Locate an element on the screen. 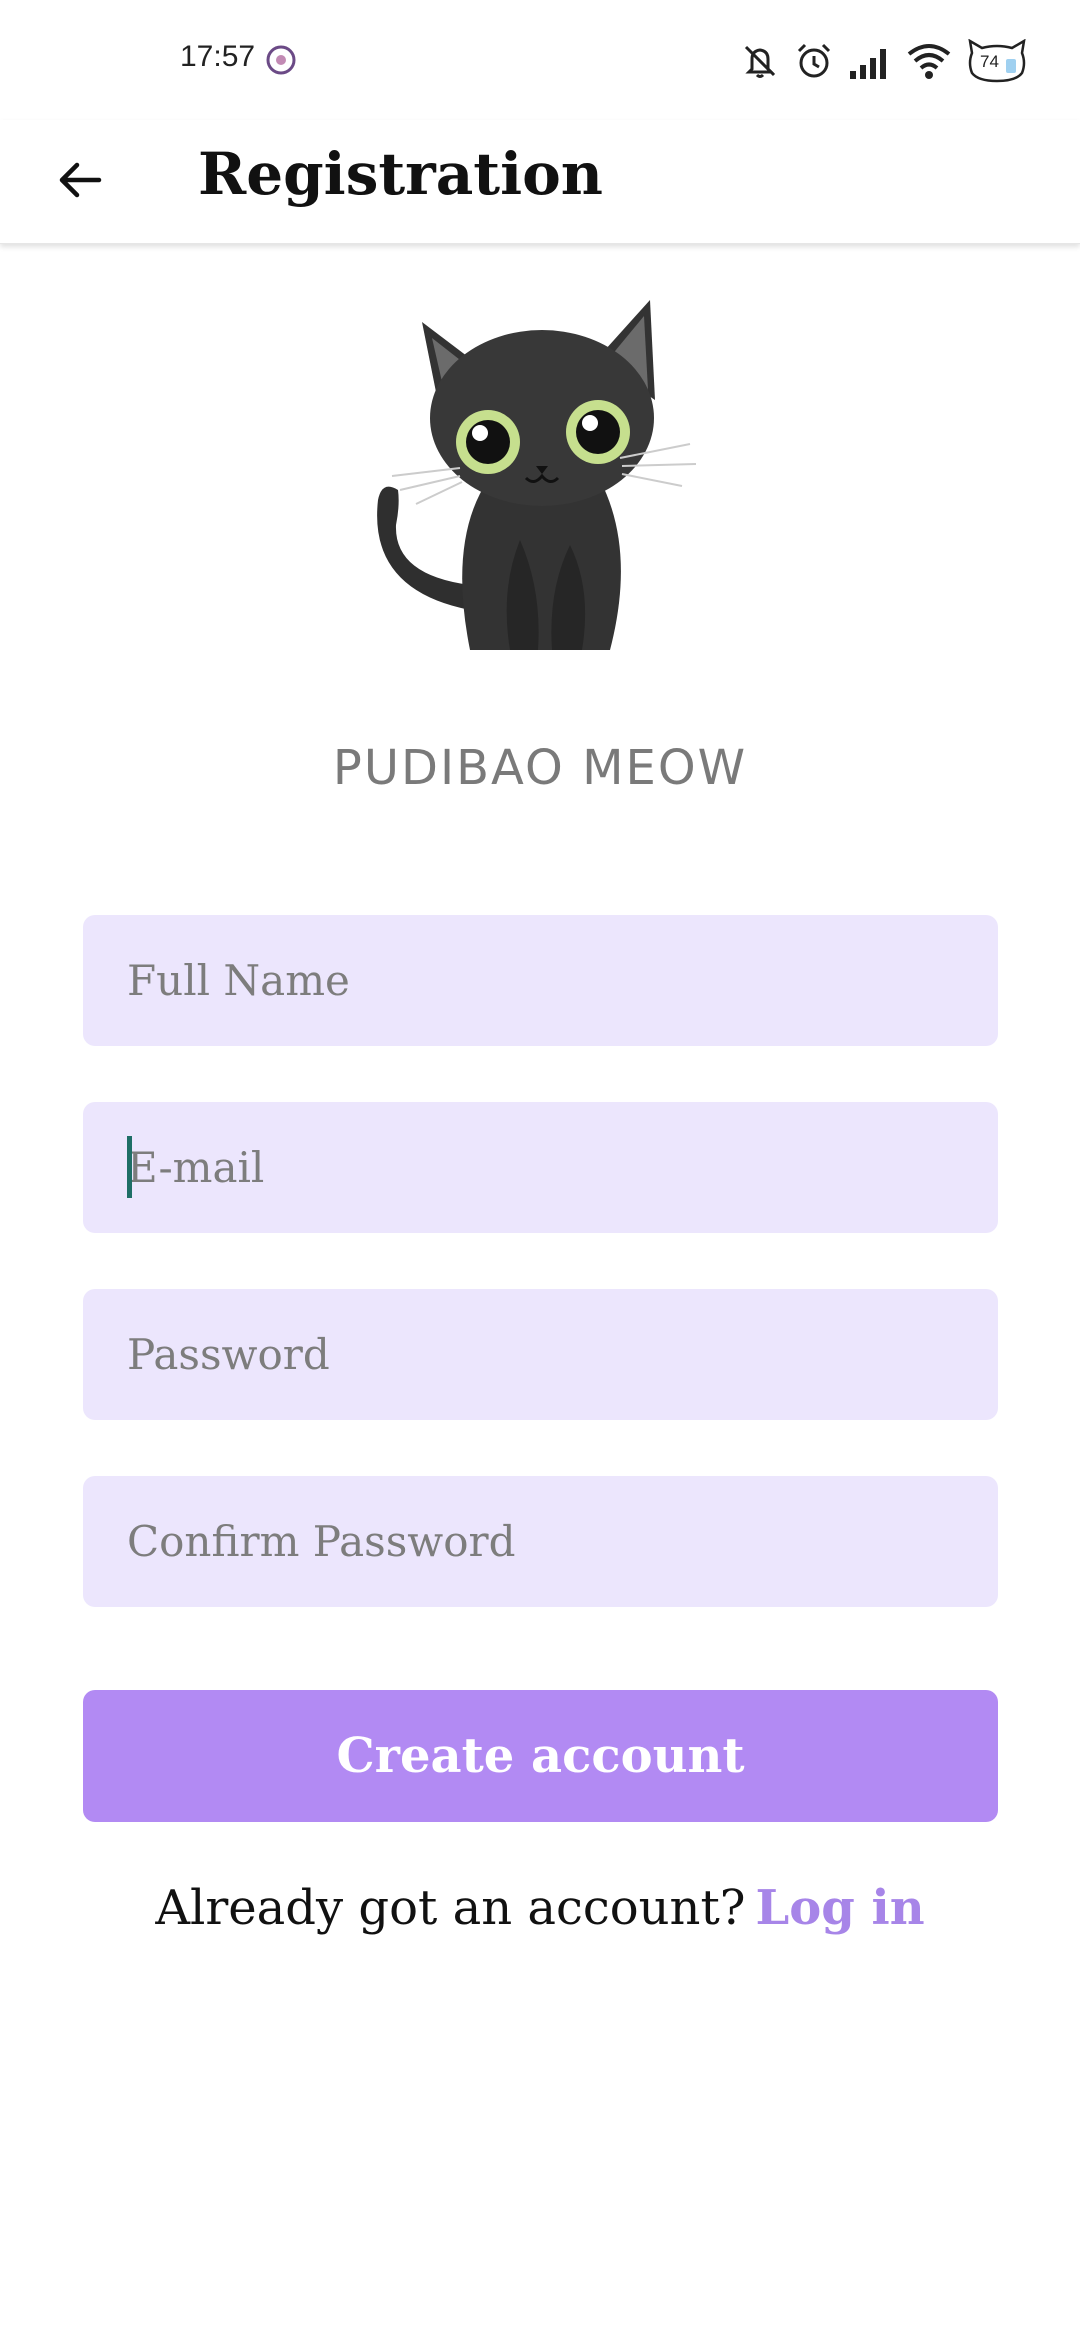 Image resolution: width=1080 pixels, height=2340 pixels. create-account-button: Create account is located at coordinates (540, 1756).